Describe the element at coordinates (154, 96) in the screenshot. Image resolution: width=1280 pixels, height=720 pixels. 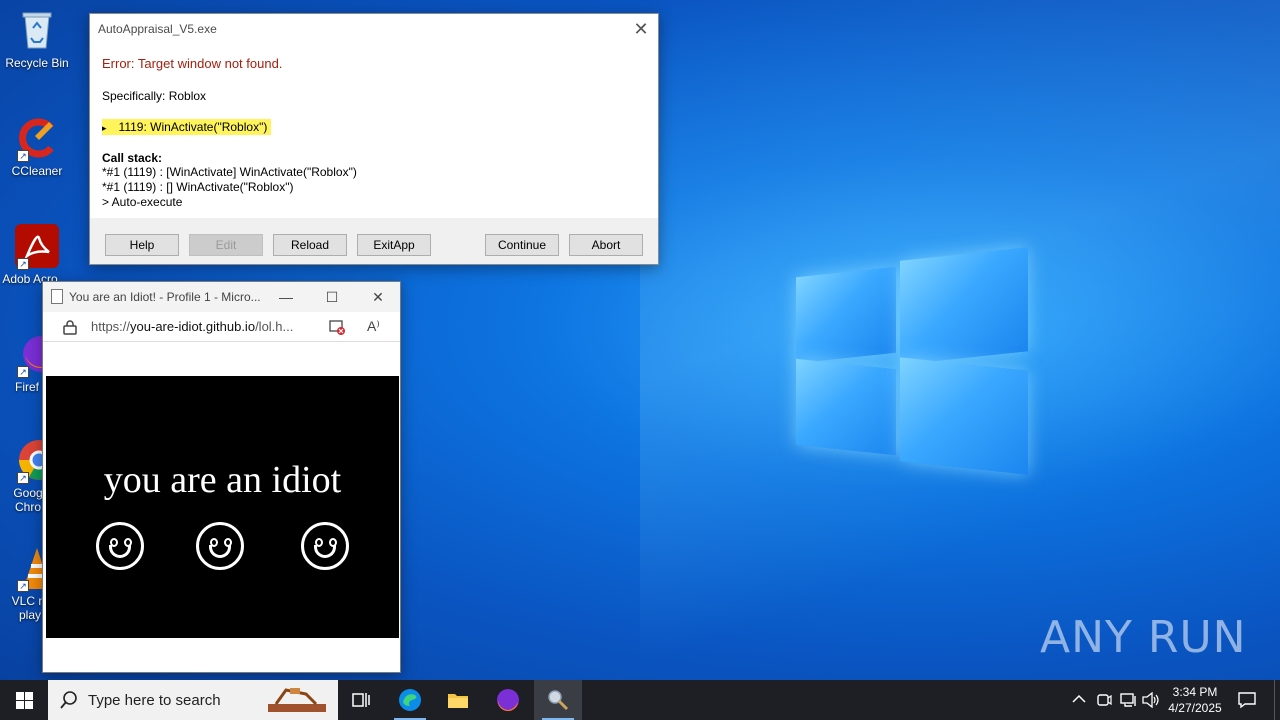
I see `error-specifically: Specifically: Roblox` at that location.